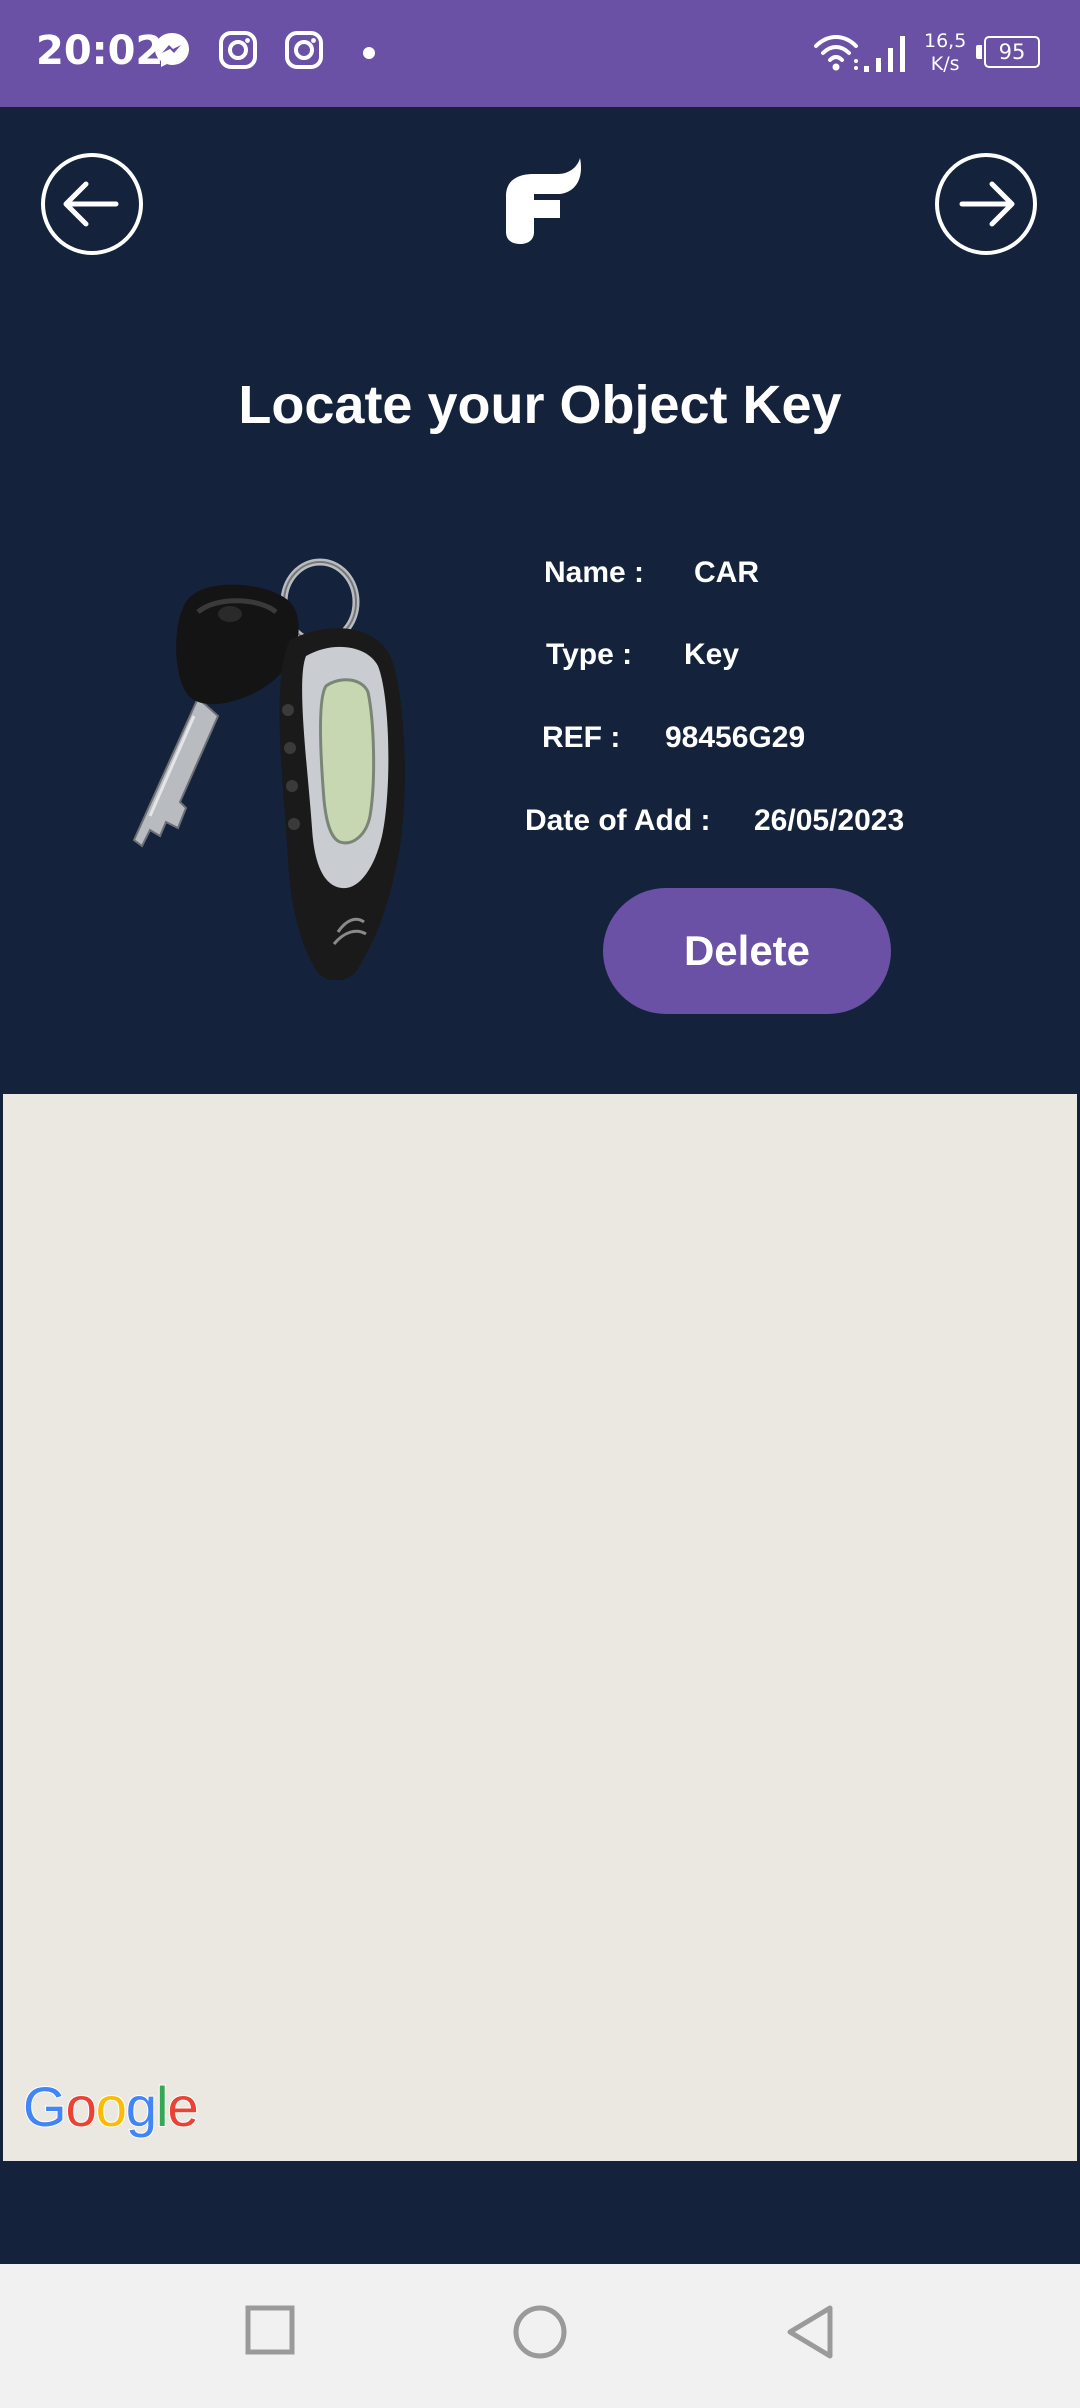 Image resolution: width=1080 pixels, height=2408 pixels. What do you see at coordinates (100, 51) in the screenshot?
I see `status-time: 20:02` at bounding box center [100, 51].